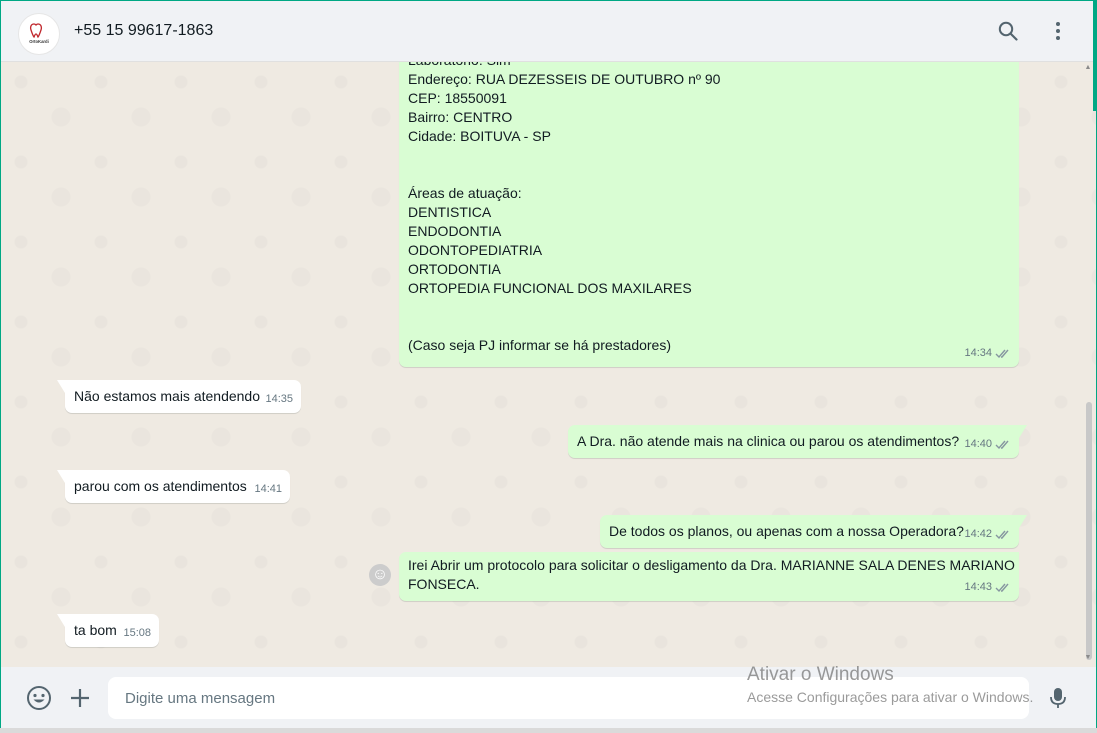  What do you see at coordinates (143, 31) in the screenshot?
I see `contact-name: +55 15 99617-1863` at bounding box center [143, 31].